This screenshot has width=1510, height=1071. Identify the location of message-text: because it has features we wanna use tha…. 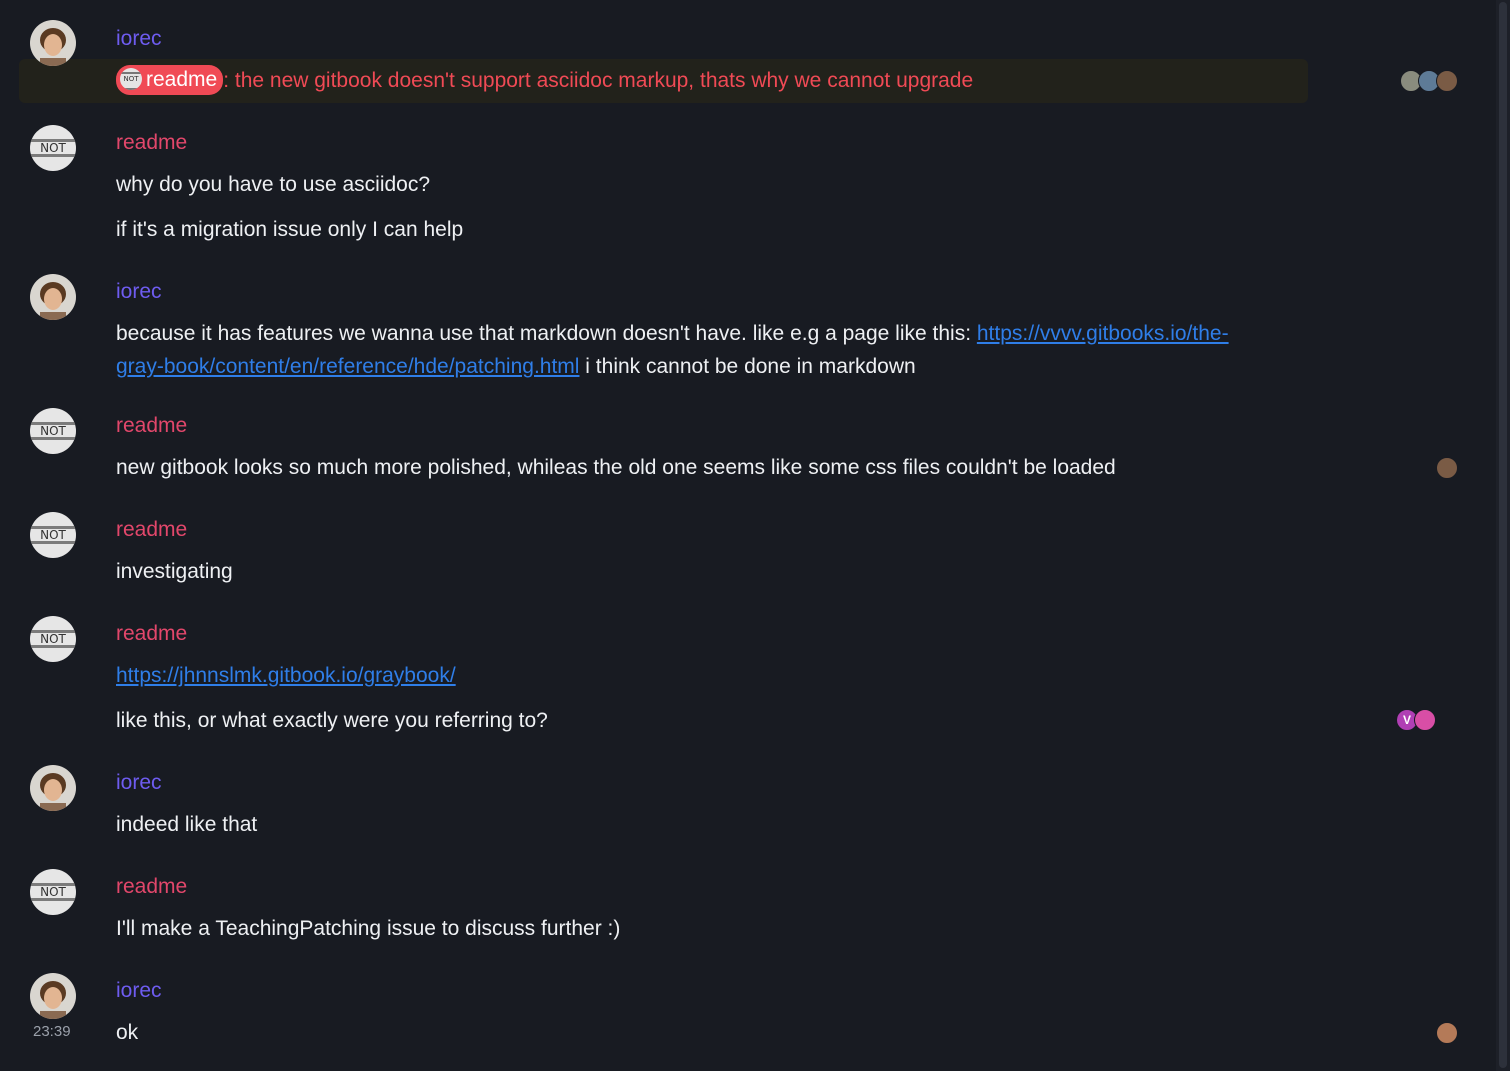
(672, 350).